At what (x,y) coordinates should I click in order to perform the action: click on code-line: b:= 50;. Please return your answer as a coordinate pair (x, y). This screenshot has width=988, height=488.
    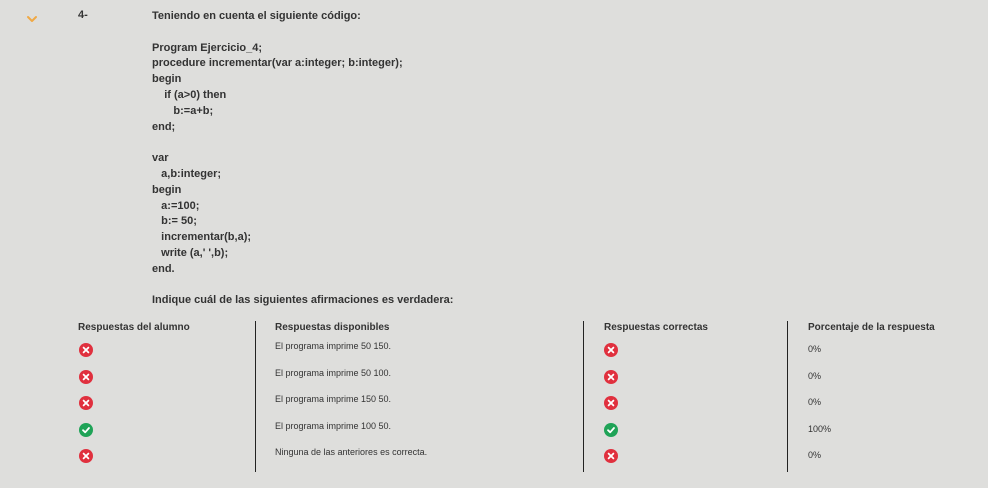
    Looking at the image, I should click on (174, 221).